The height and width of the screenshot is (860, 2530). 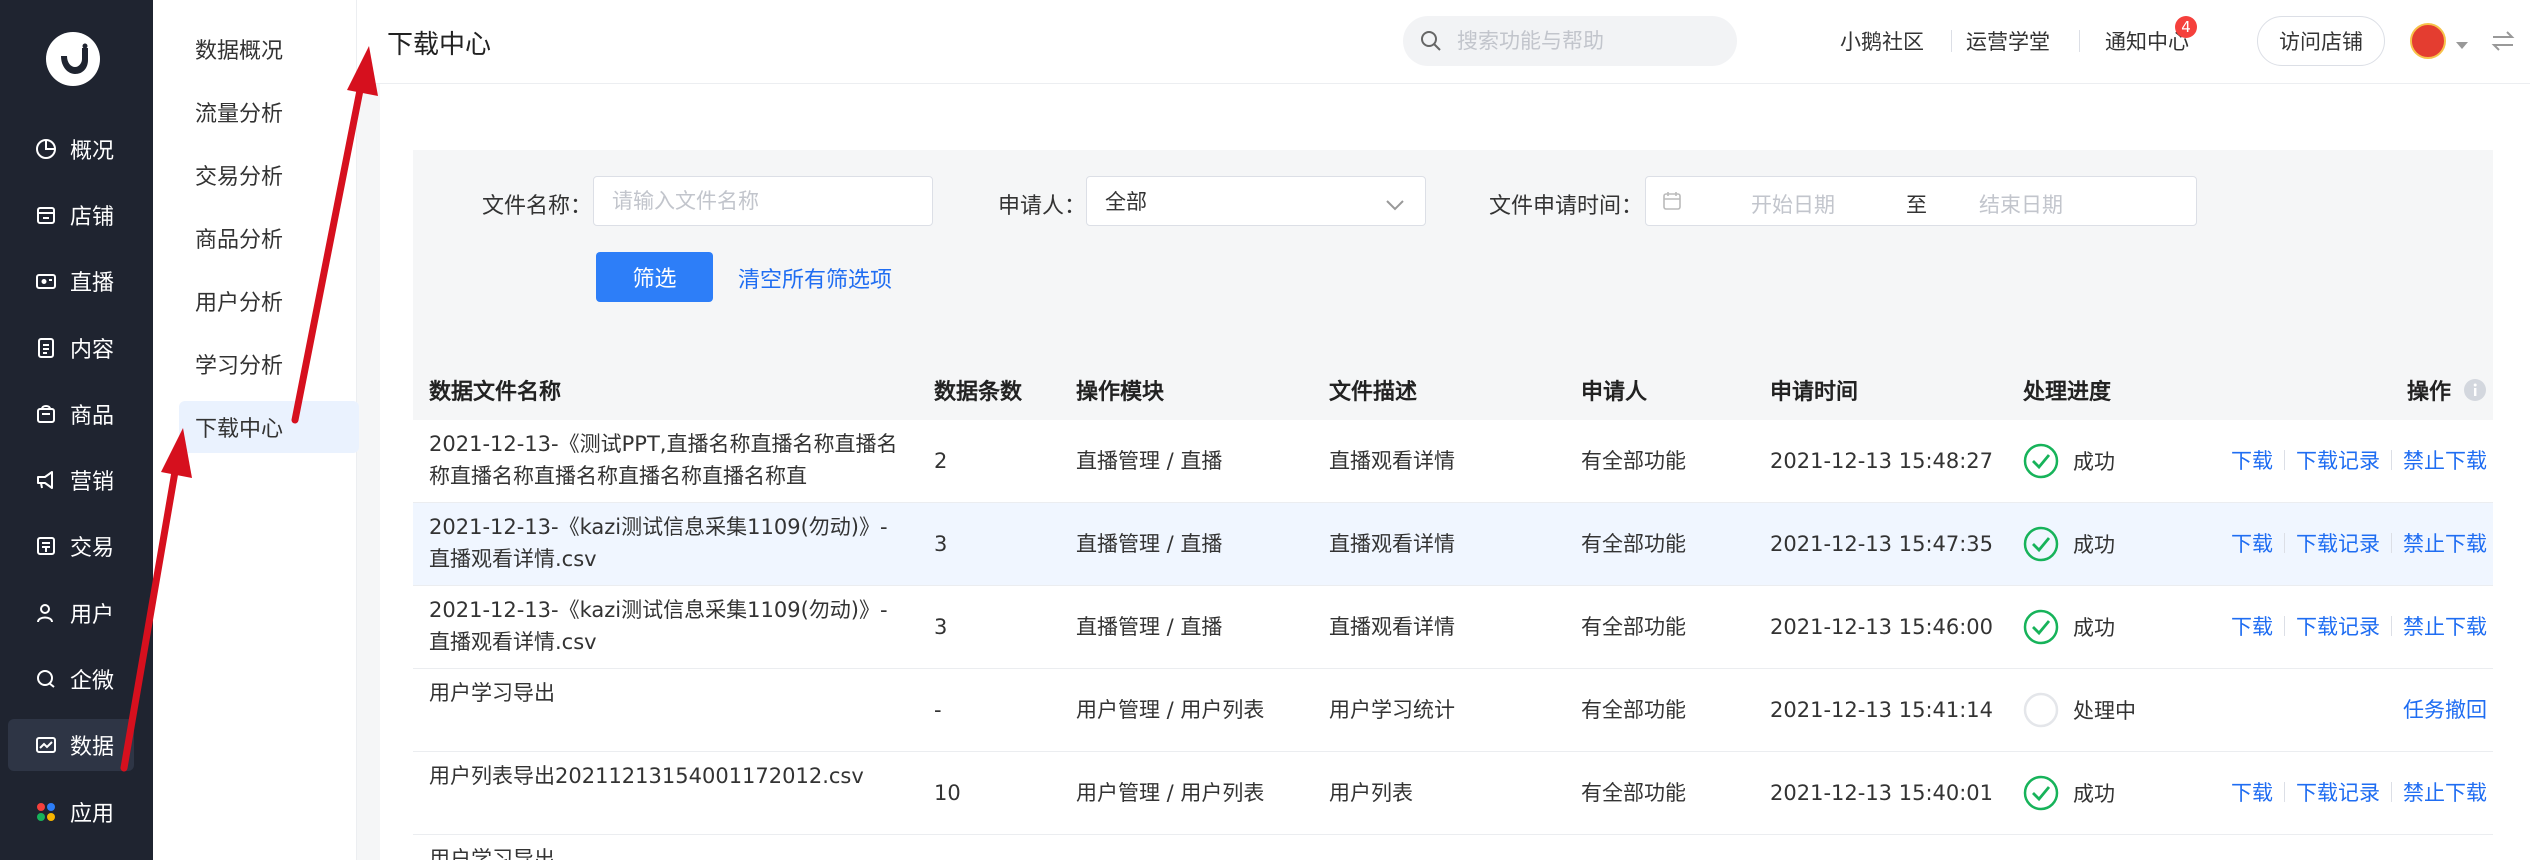 I want to click on search-box, so click(x=1570, y=41).